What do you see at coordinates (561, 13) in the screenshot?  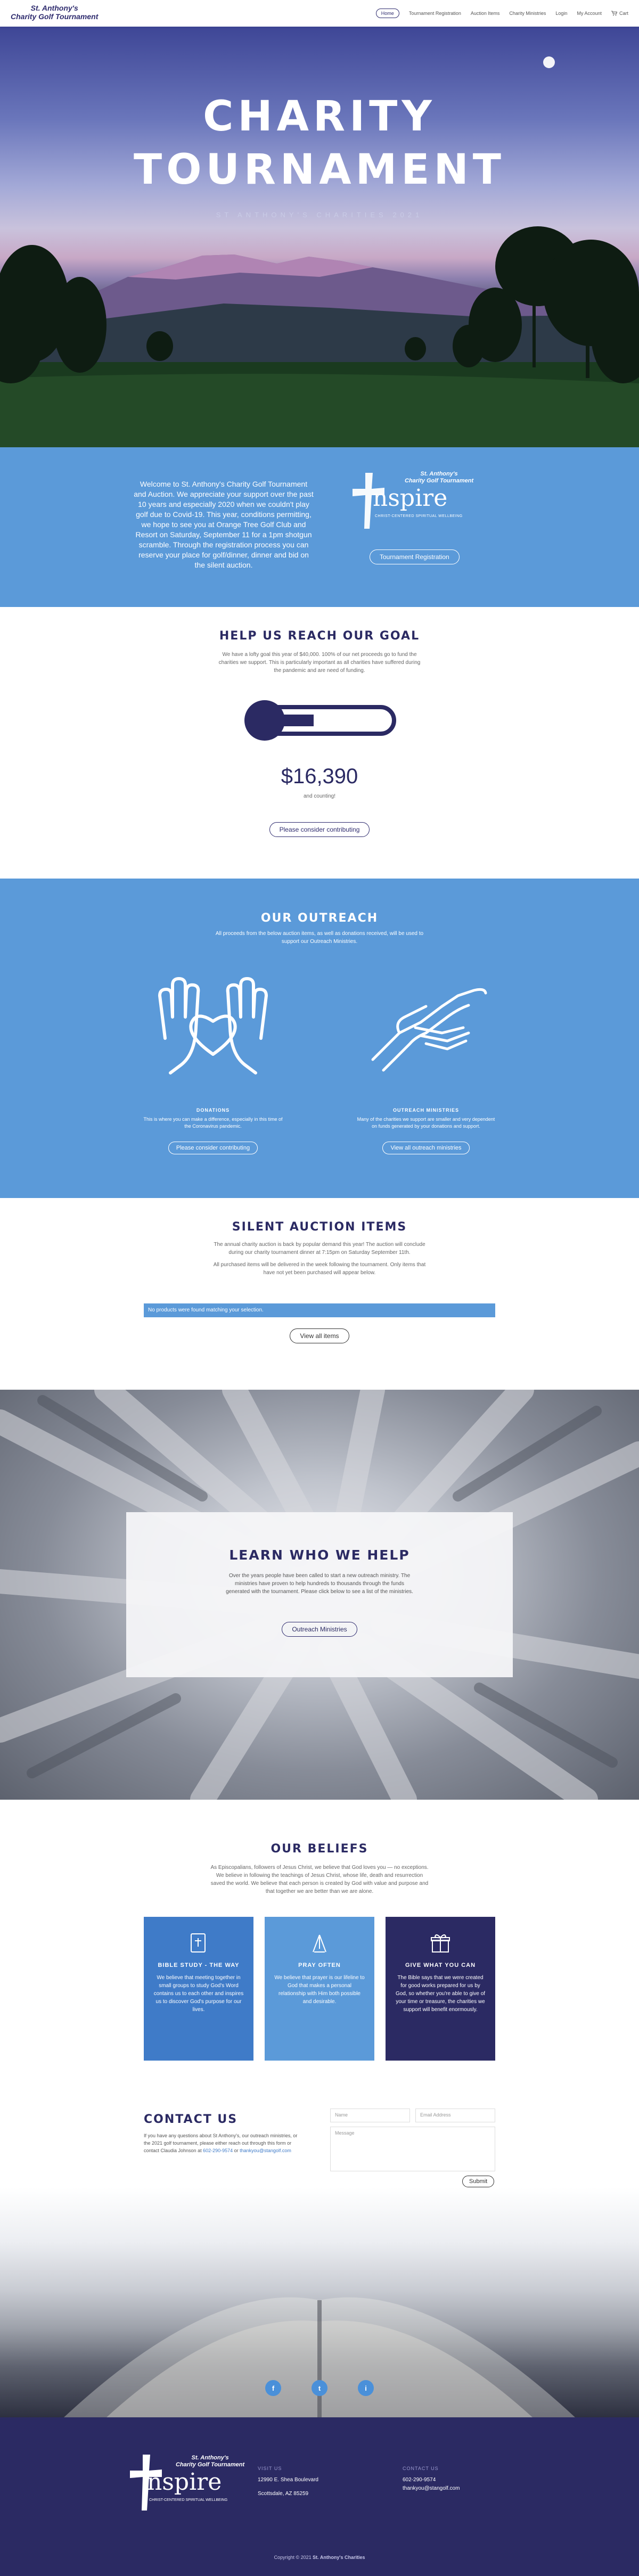 I see `nav-login: Login` at bounding box center [561, 13].